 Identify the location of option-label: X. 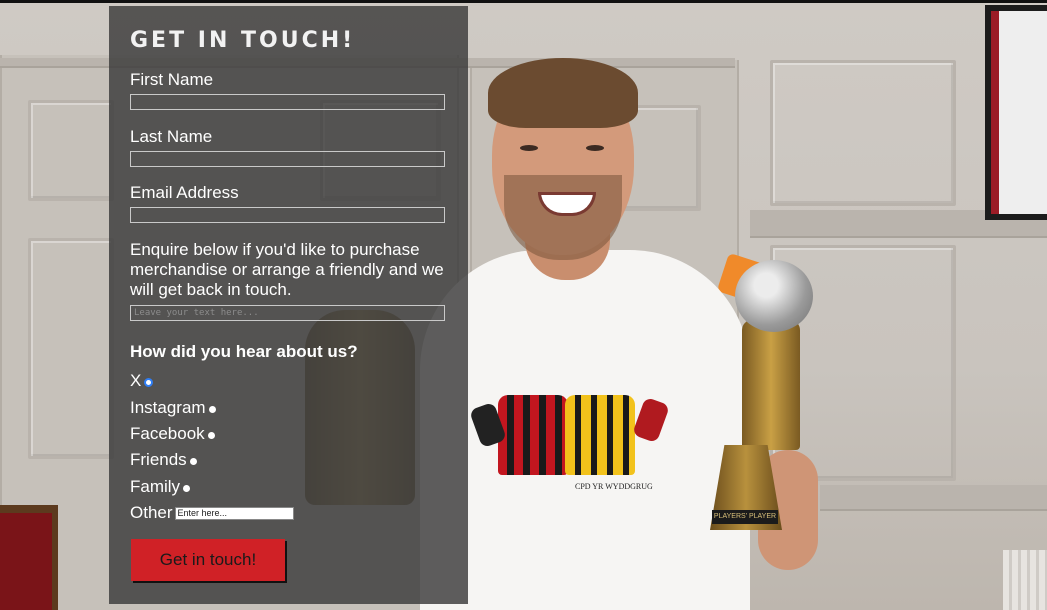
(136, 380).